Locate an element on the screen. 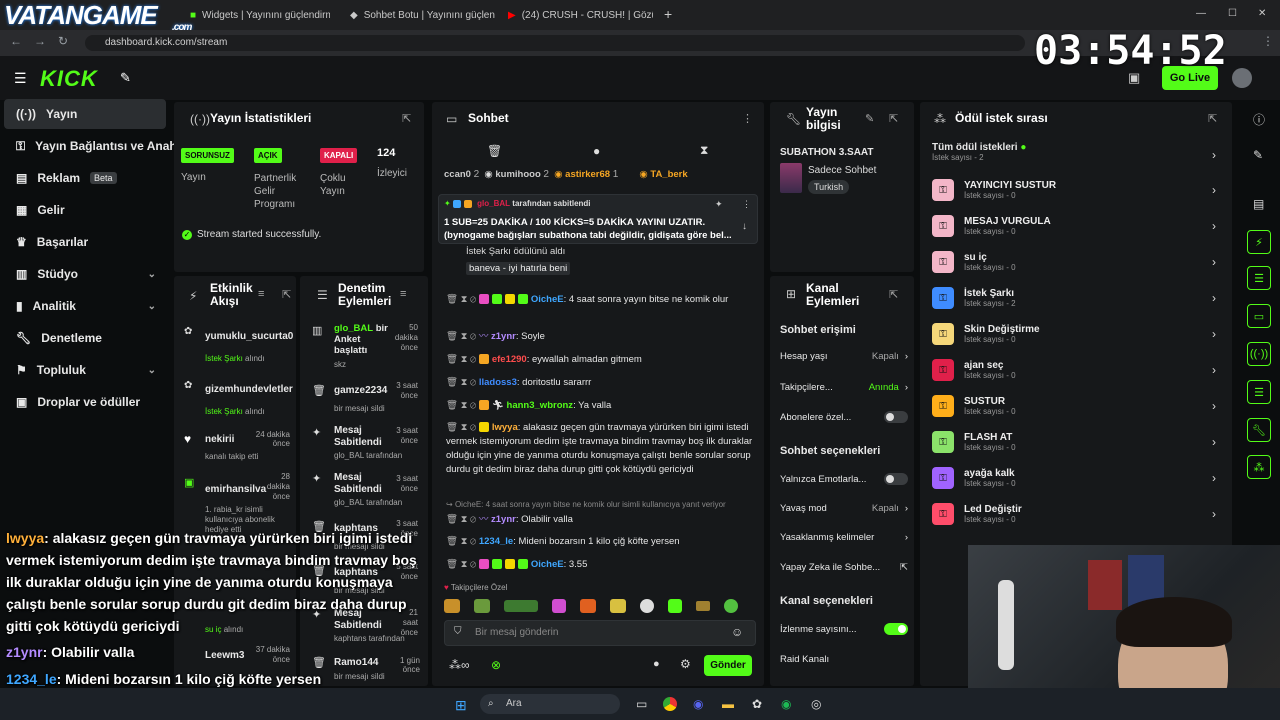  pin-icon: ✎ is located at coordinates (125, 78).